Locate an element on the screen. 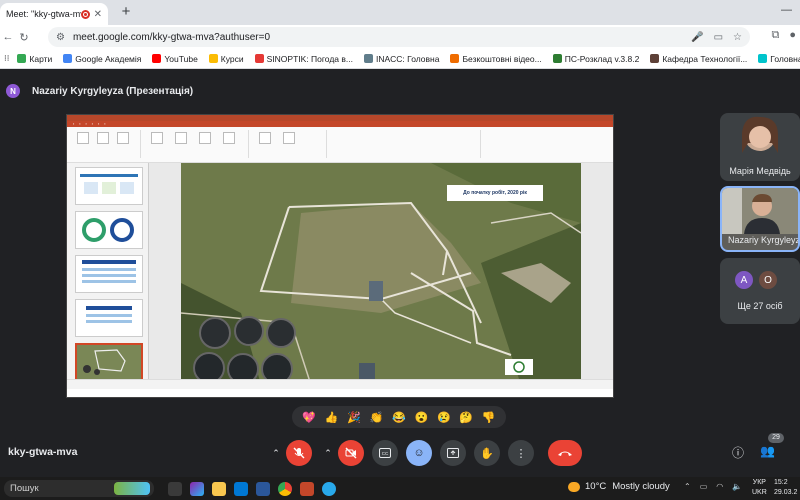  ppt-status-bar is located at coordinates (340, 384).